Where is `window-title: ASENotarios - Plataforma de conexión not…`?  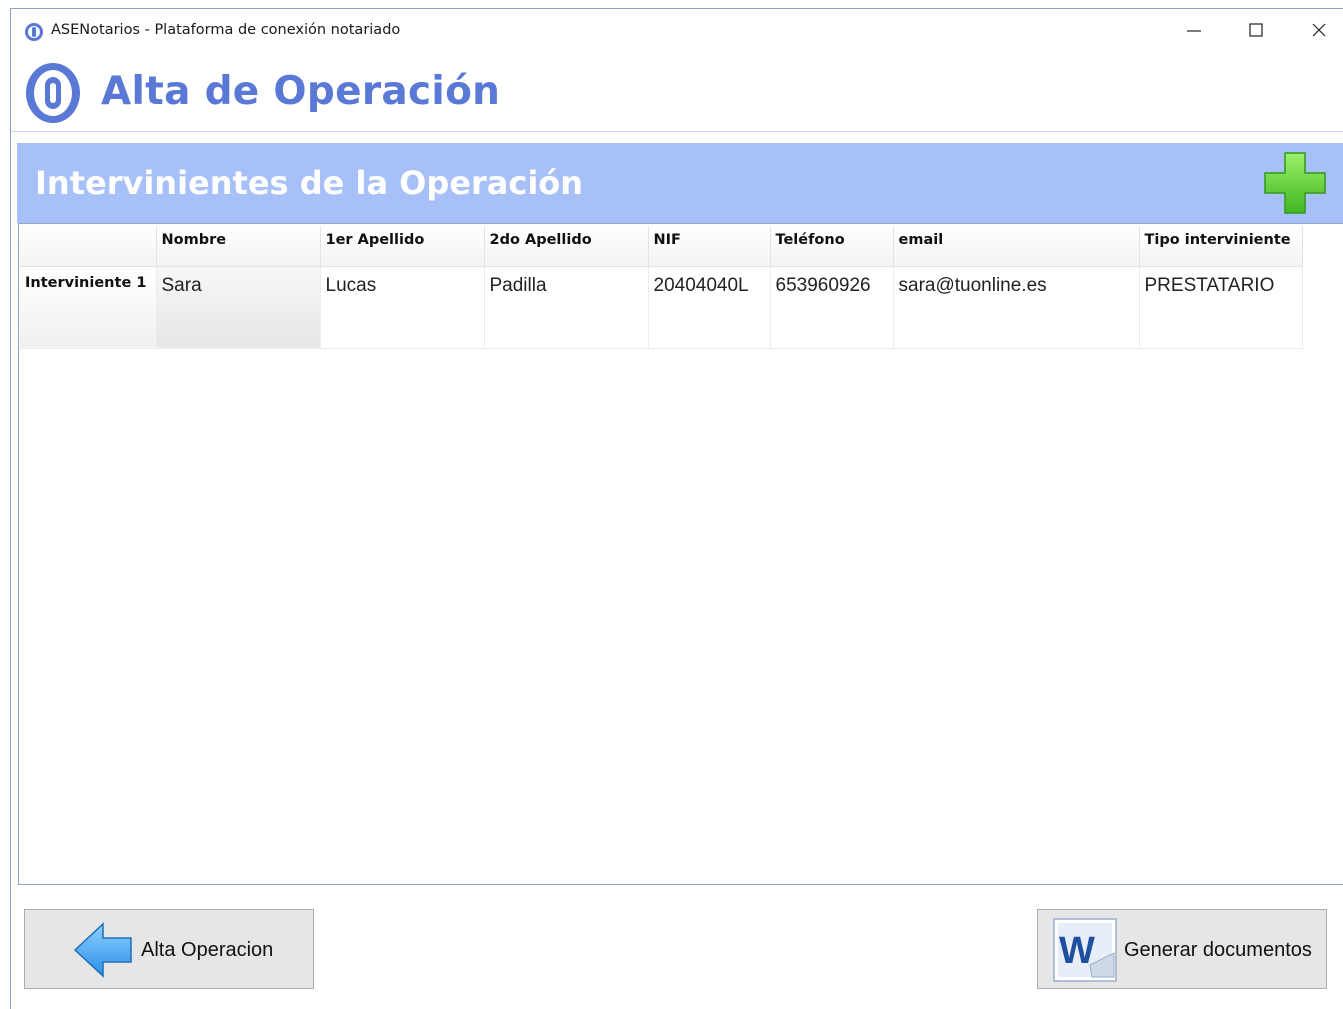
window-title: ASENotarios - Plataforma de conexión not… is located at coordinates (226, 30).